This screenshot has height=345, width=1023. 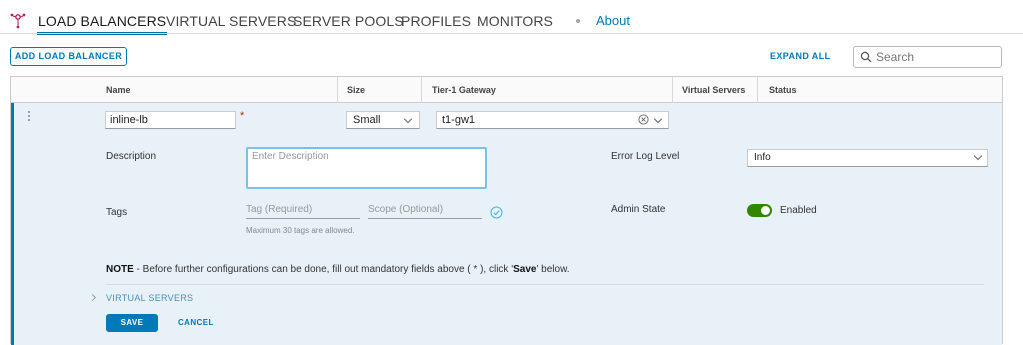 I want to click on tier1-gateway-value: t1-gw1, so click(x=459, y=120).